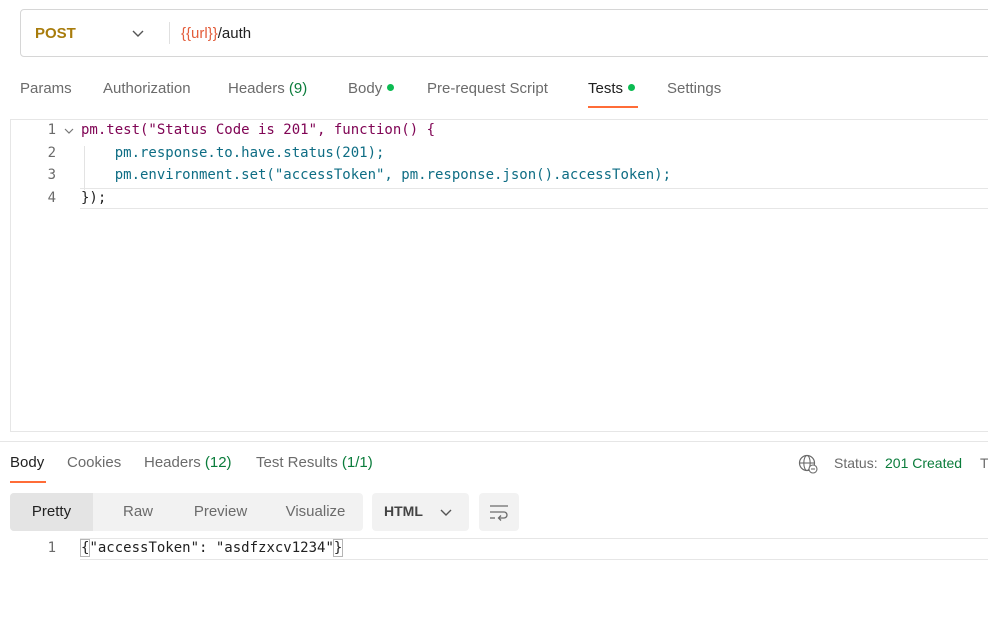 This screenshot has width=988, height=625. I want to click on response-divider, so click(494, 441).